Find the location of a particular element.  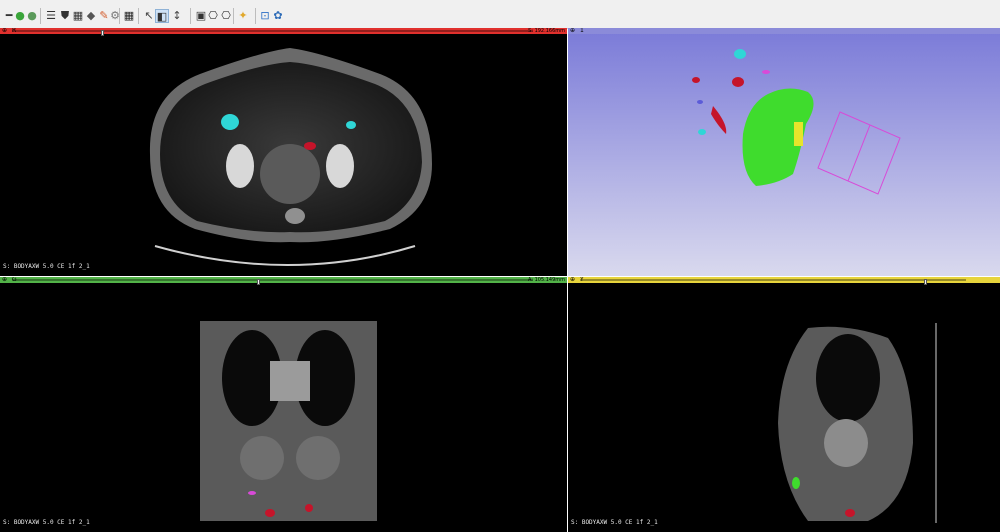

list-icon: ☰ is located at coordinates (51, 16).